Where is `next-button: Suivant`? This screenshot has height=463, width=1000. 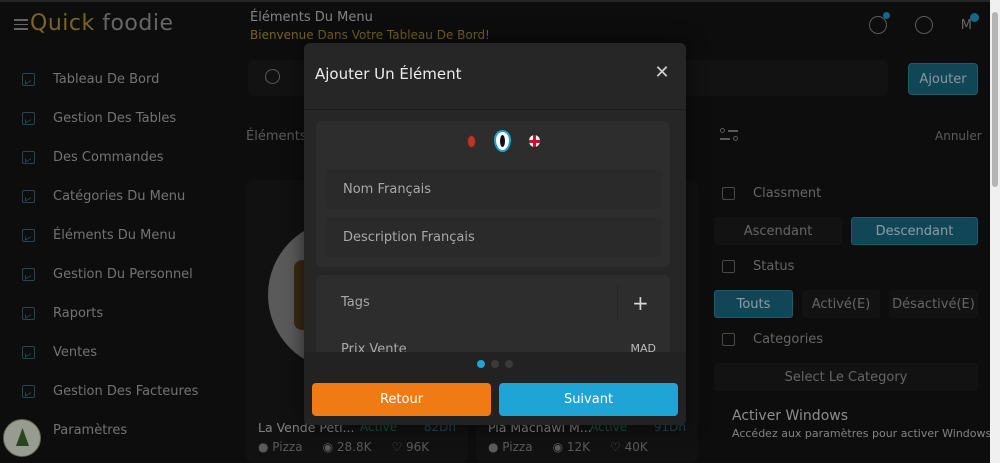
next-button: Suivant is located at coordinates (588, 399).